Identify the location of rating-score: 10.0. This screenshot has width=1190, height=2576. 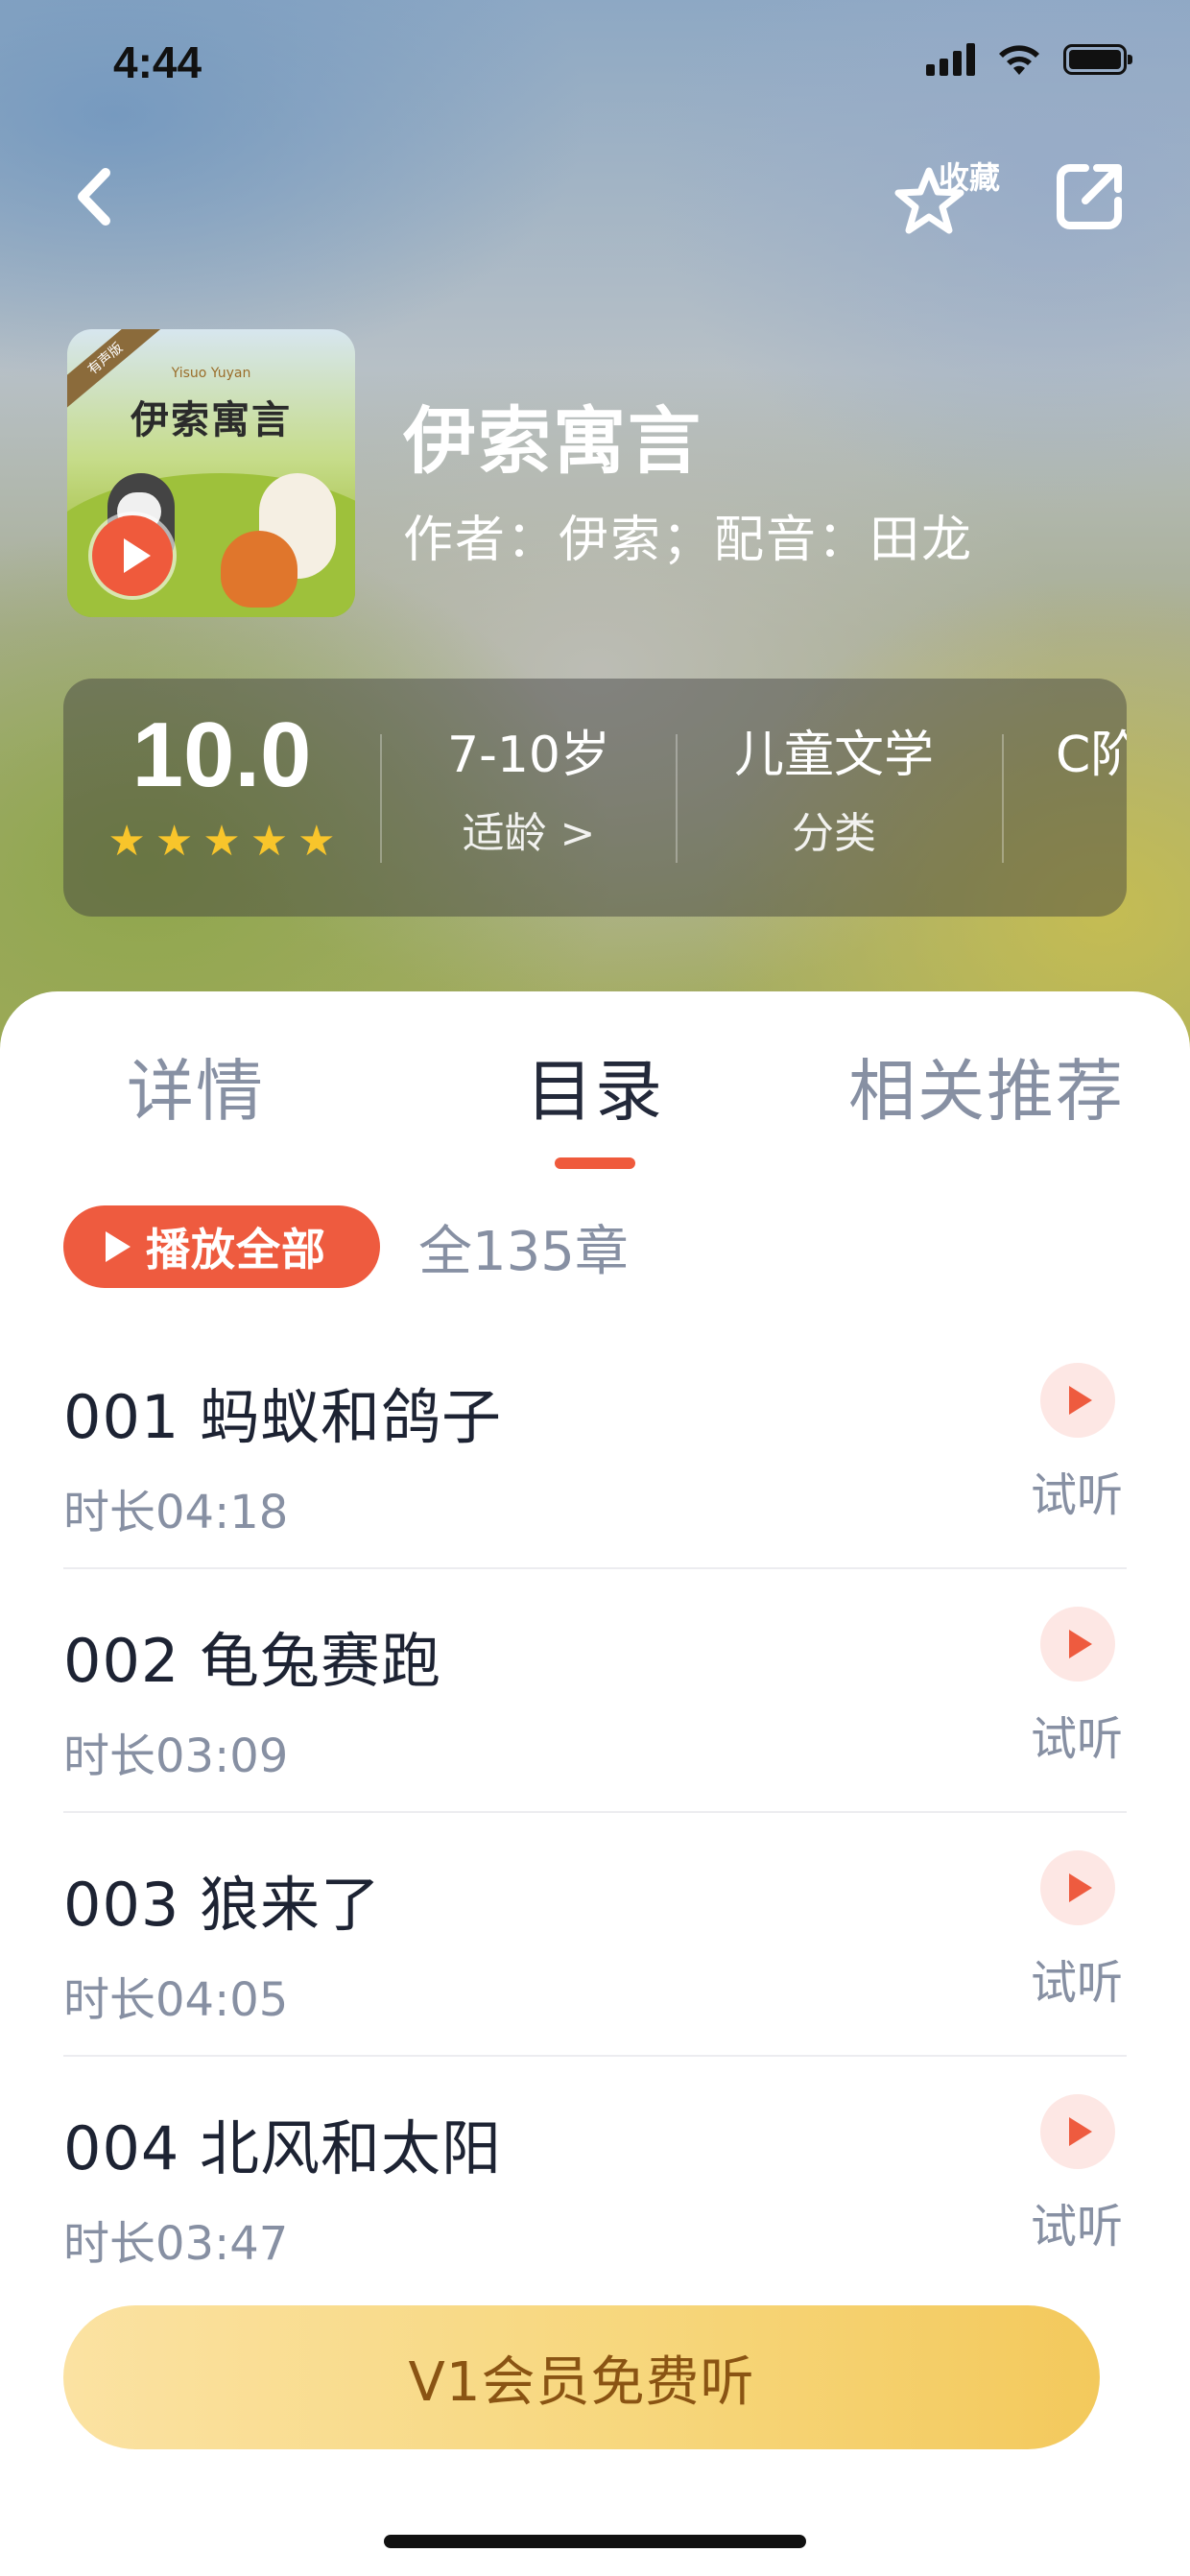
(222, 755).